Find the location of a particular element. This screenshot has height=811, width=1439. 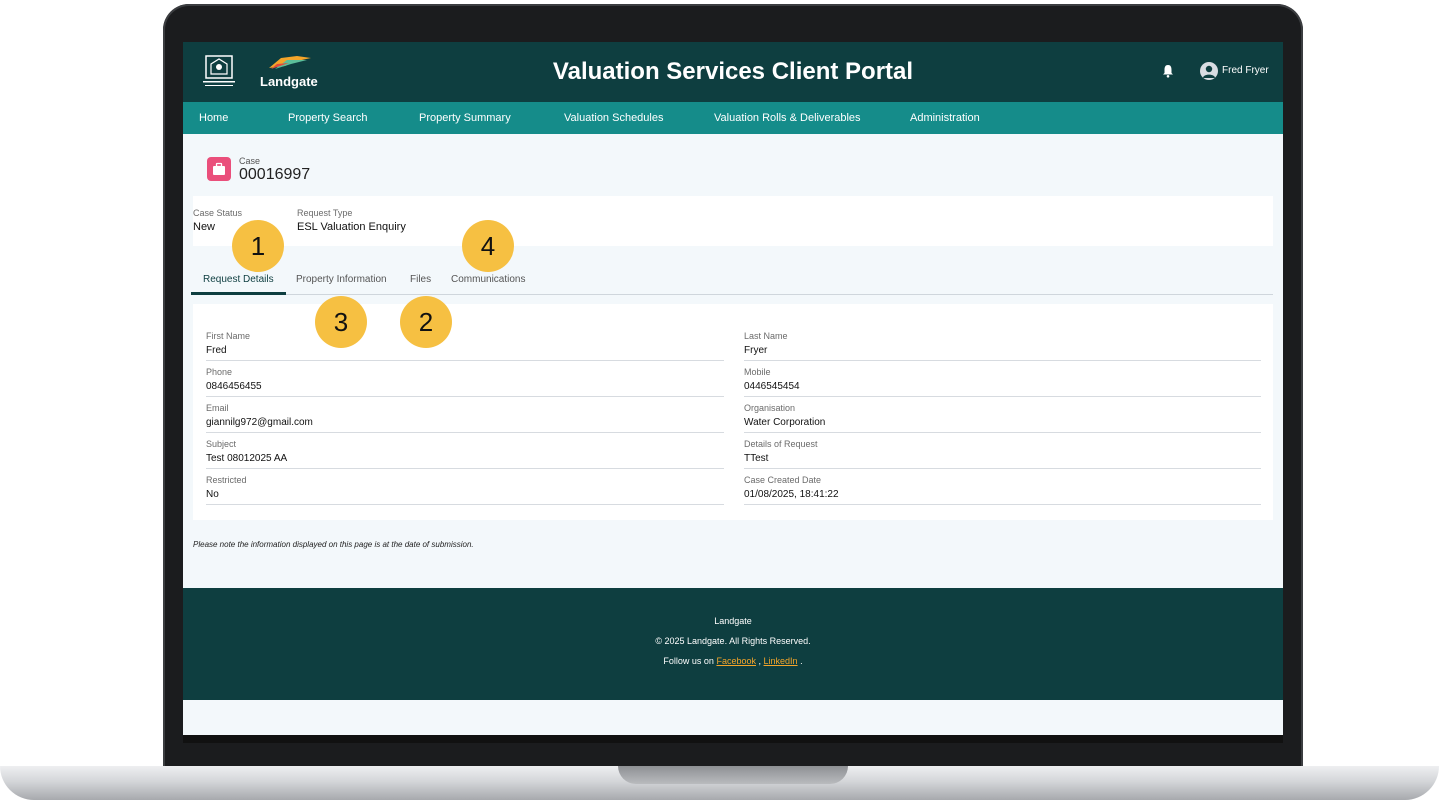

user-icon is located at coordinates (1209, 71).